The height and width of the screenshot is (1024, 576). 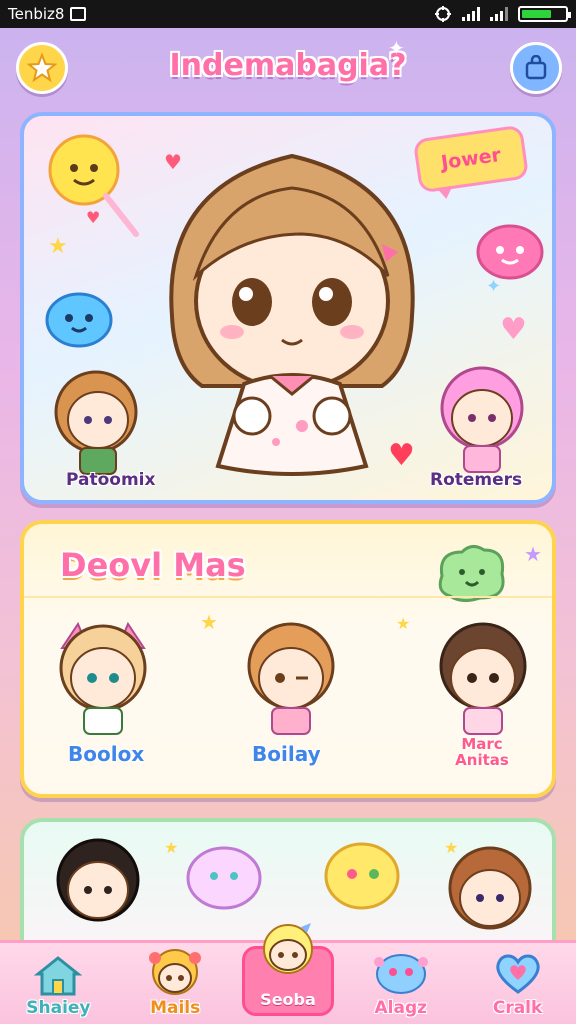 What do you see at coordinates (401, 1008) in the screenshot?
I see `nav-label: Alagz` at bounding box center [401, 1008].